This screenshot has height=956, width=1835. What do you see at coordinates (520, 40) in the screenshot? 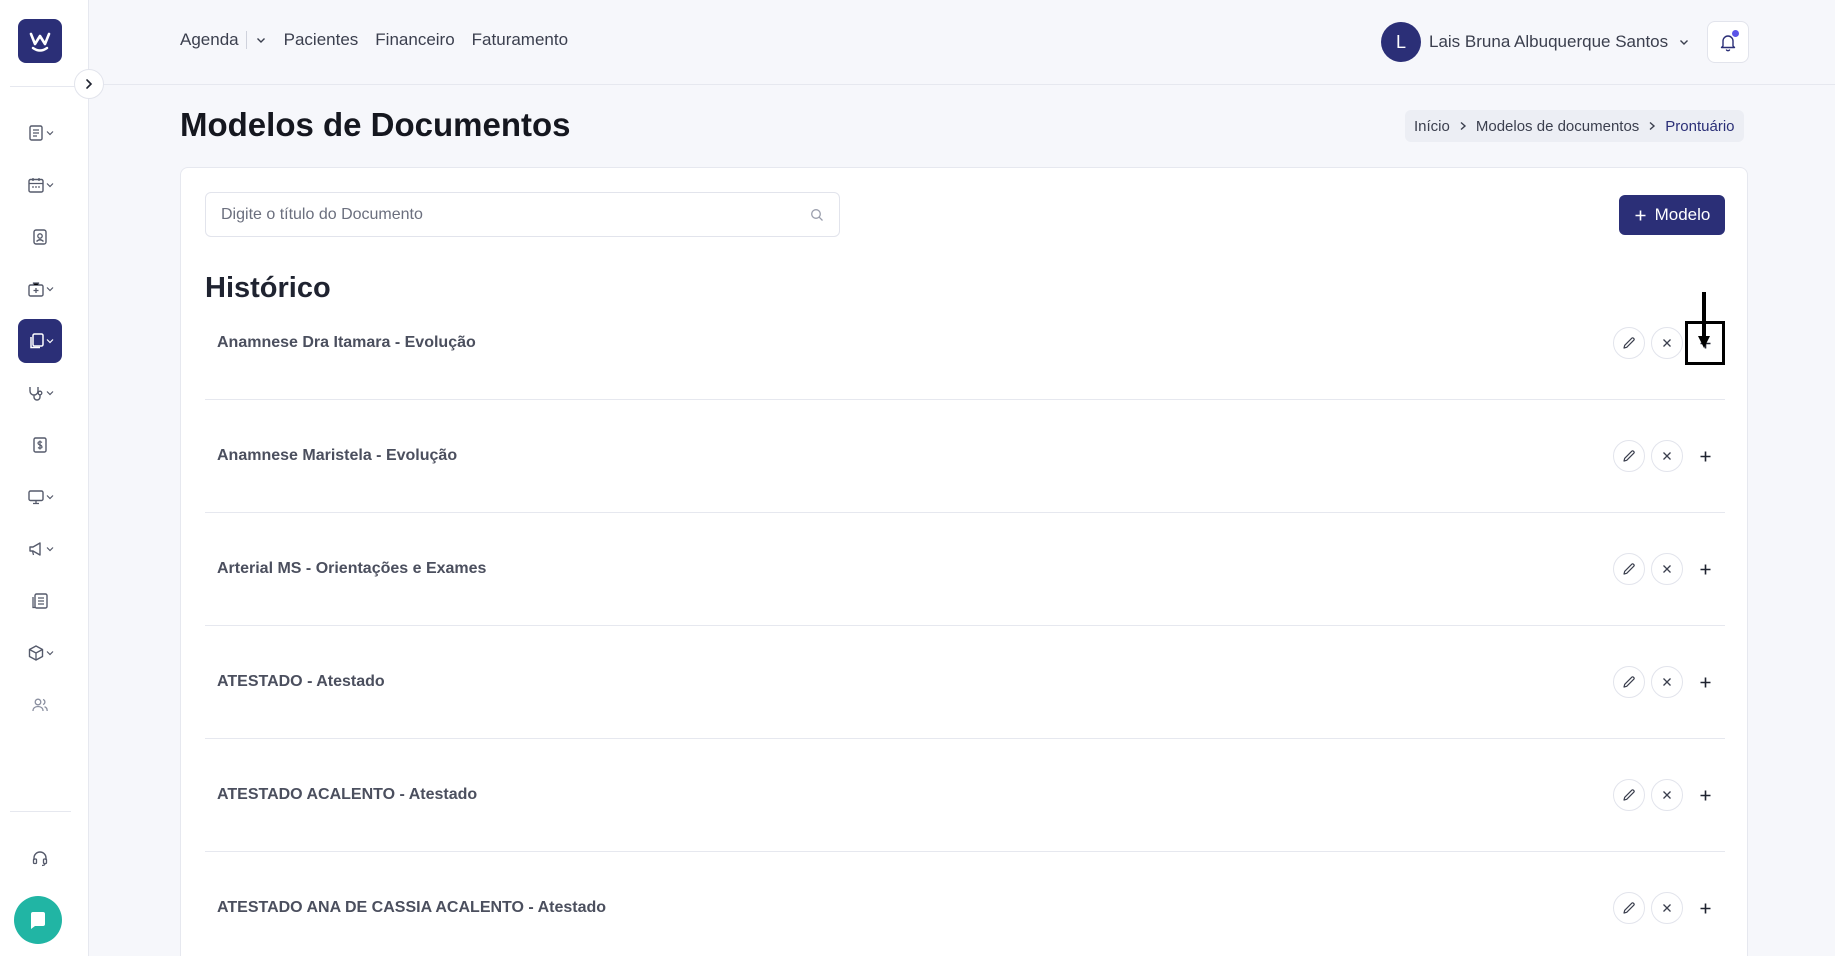
I see `nav-faturamento: Faturamento` at bounding box center [520, 40].